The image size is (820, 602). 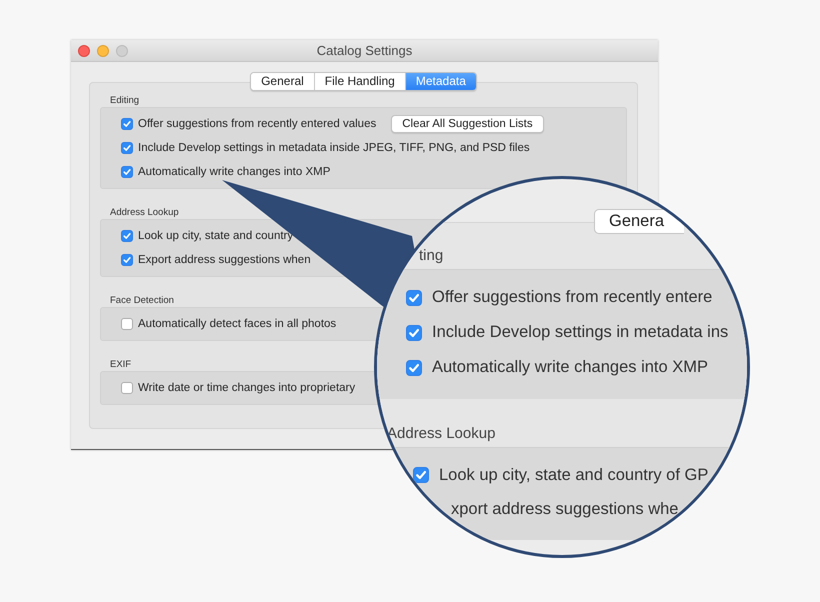 I want to click on checkbox-label: Include Develop settings in metadata inside JPEG, TIFF, PNG, and PSD files, so click(x=334, y=148).